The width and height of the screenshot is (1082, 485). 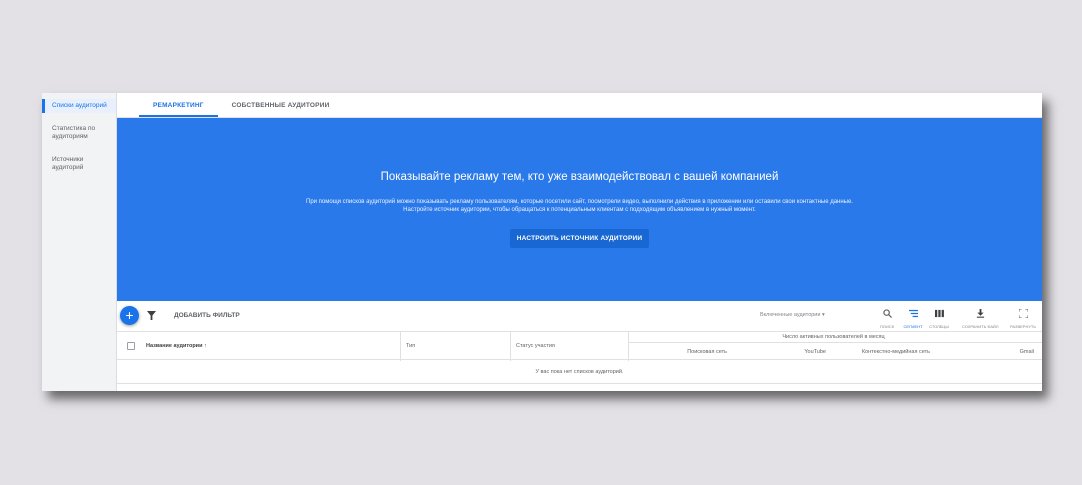 I want to click on download-tool: Сохранить файл, so click(x=980, y=317).